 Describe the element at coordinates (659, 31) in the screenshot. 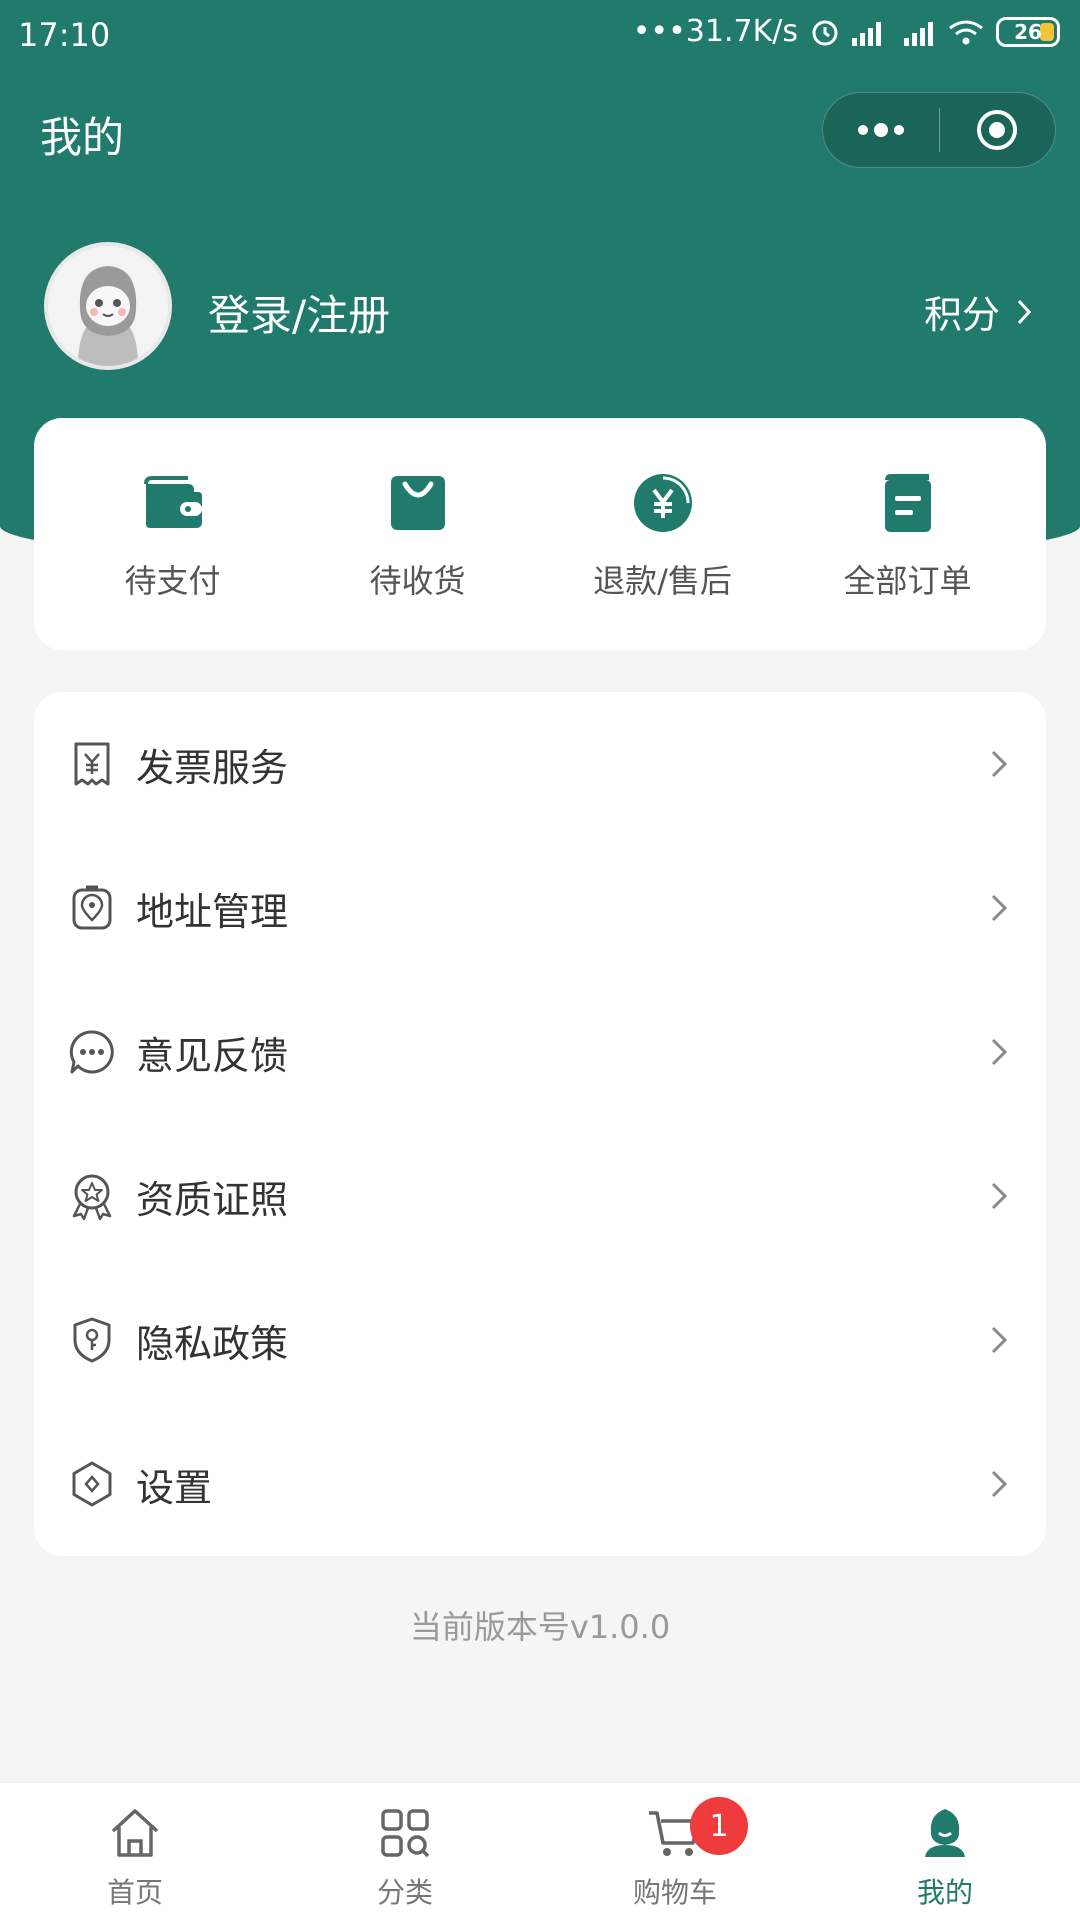

I see `status-dots: •••` at that location.